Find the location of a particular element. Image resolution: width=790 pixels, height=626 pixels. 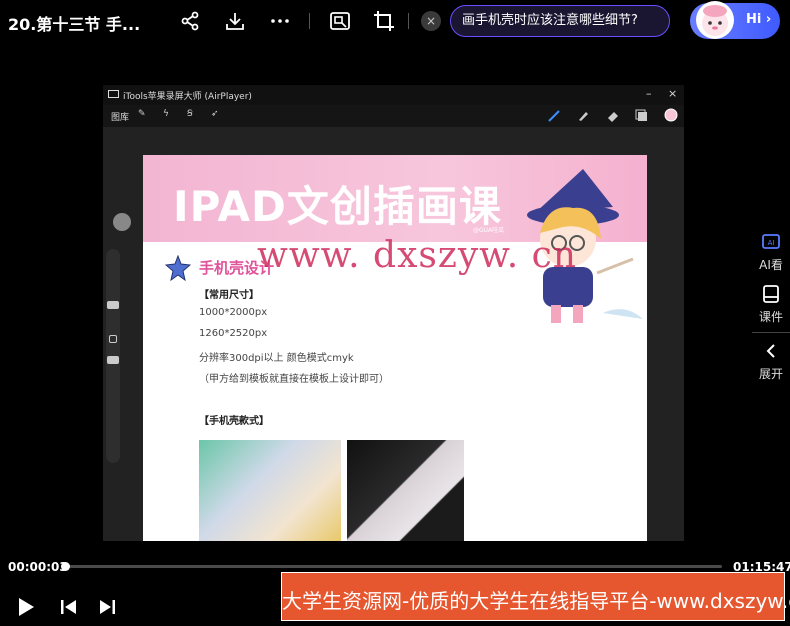

wrench-icon: ✎ is located at coordinates (142, 114).